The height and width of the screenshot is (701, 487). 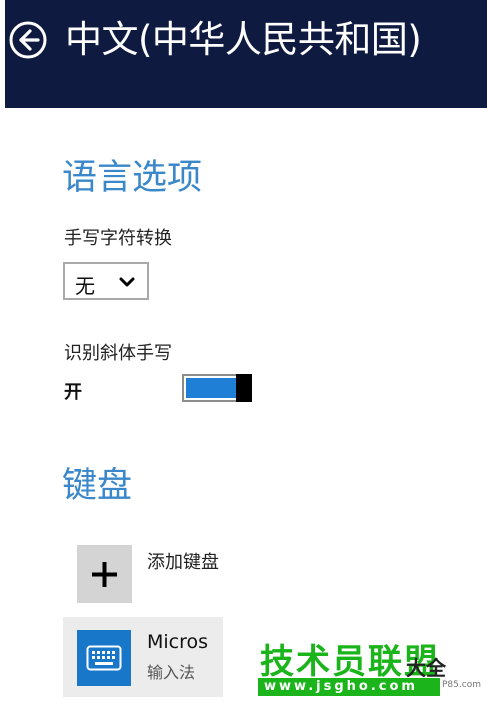 I want to click on toggle-thumb, so click(x=244, y=388).